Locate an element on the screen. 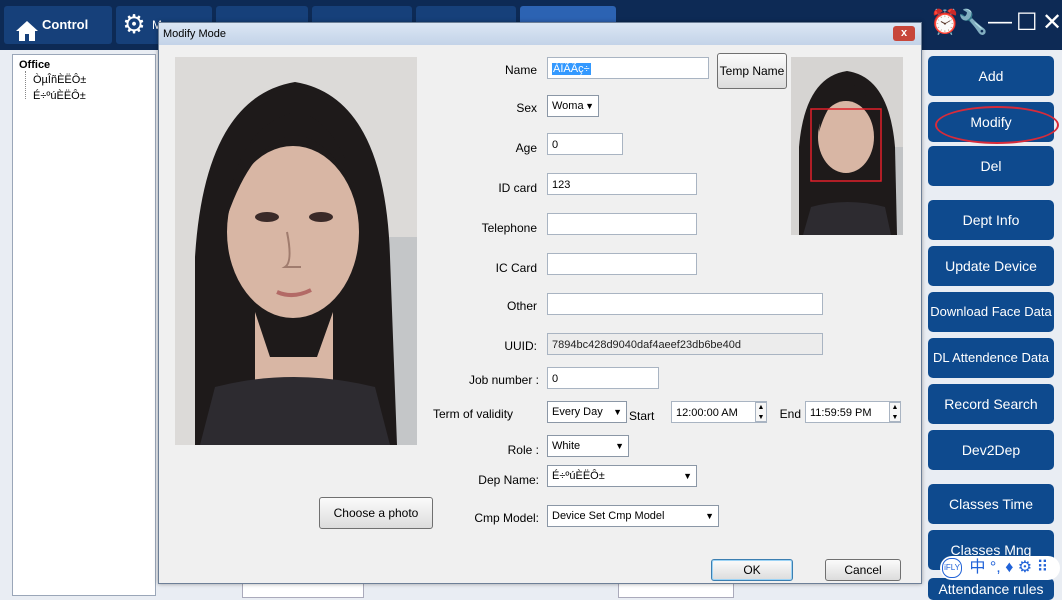  tree-connector is located at coordinates (26, 85).